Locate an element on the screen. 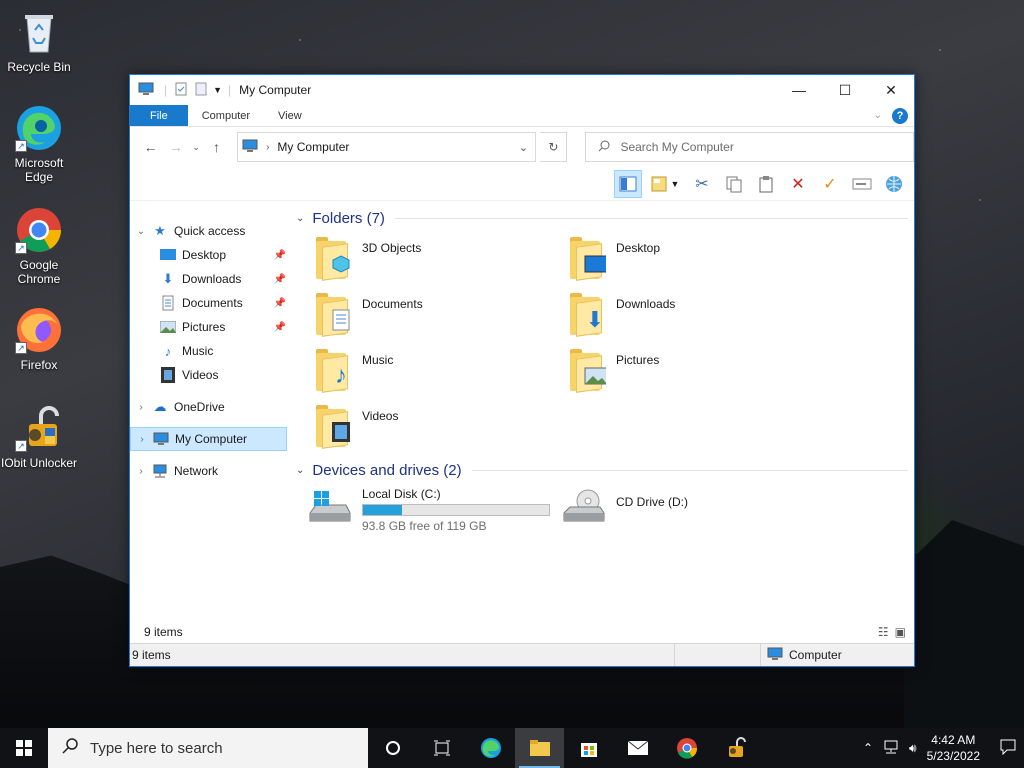 This screenshot has width=1024, height=768. help-icon: ? is located at coordinates (900, 115).